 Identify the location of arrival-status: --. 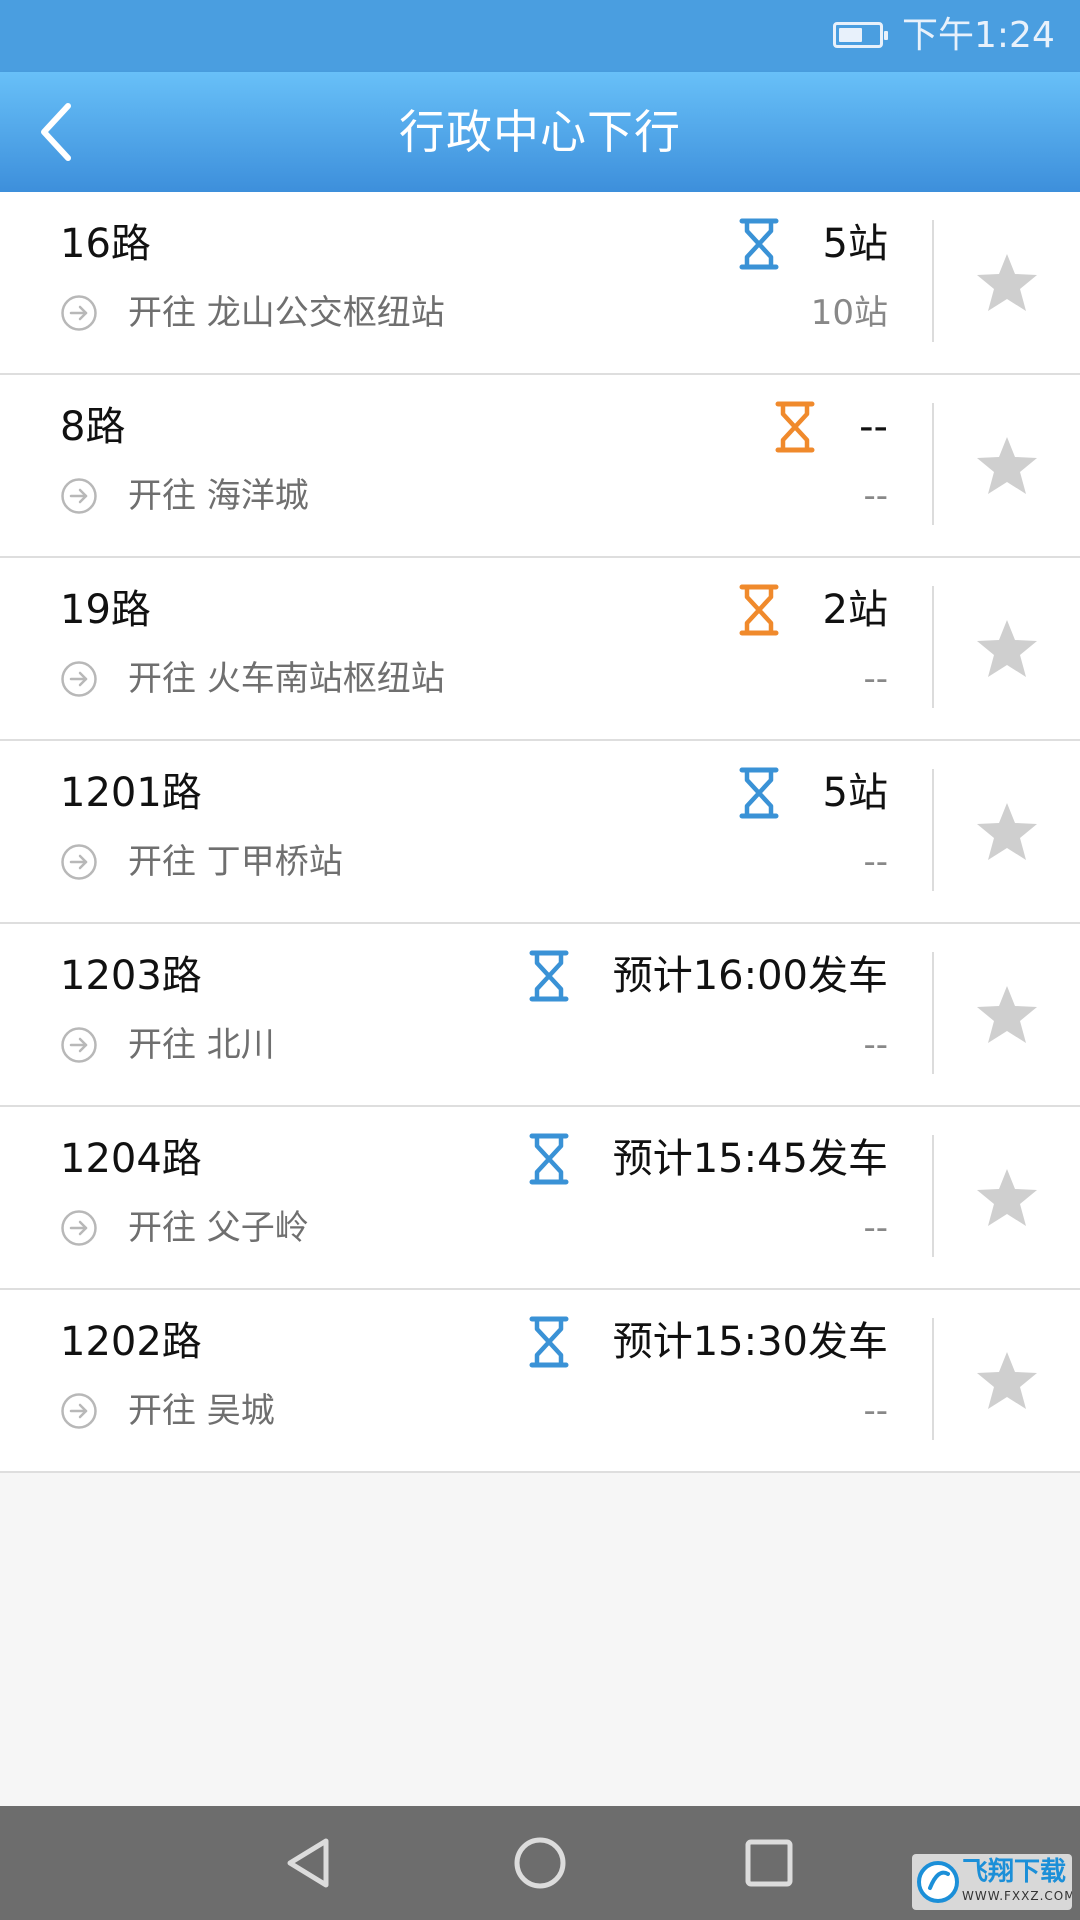
(830, 427).